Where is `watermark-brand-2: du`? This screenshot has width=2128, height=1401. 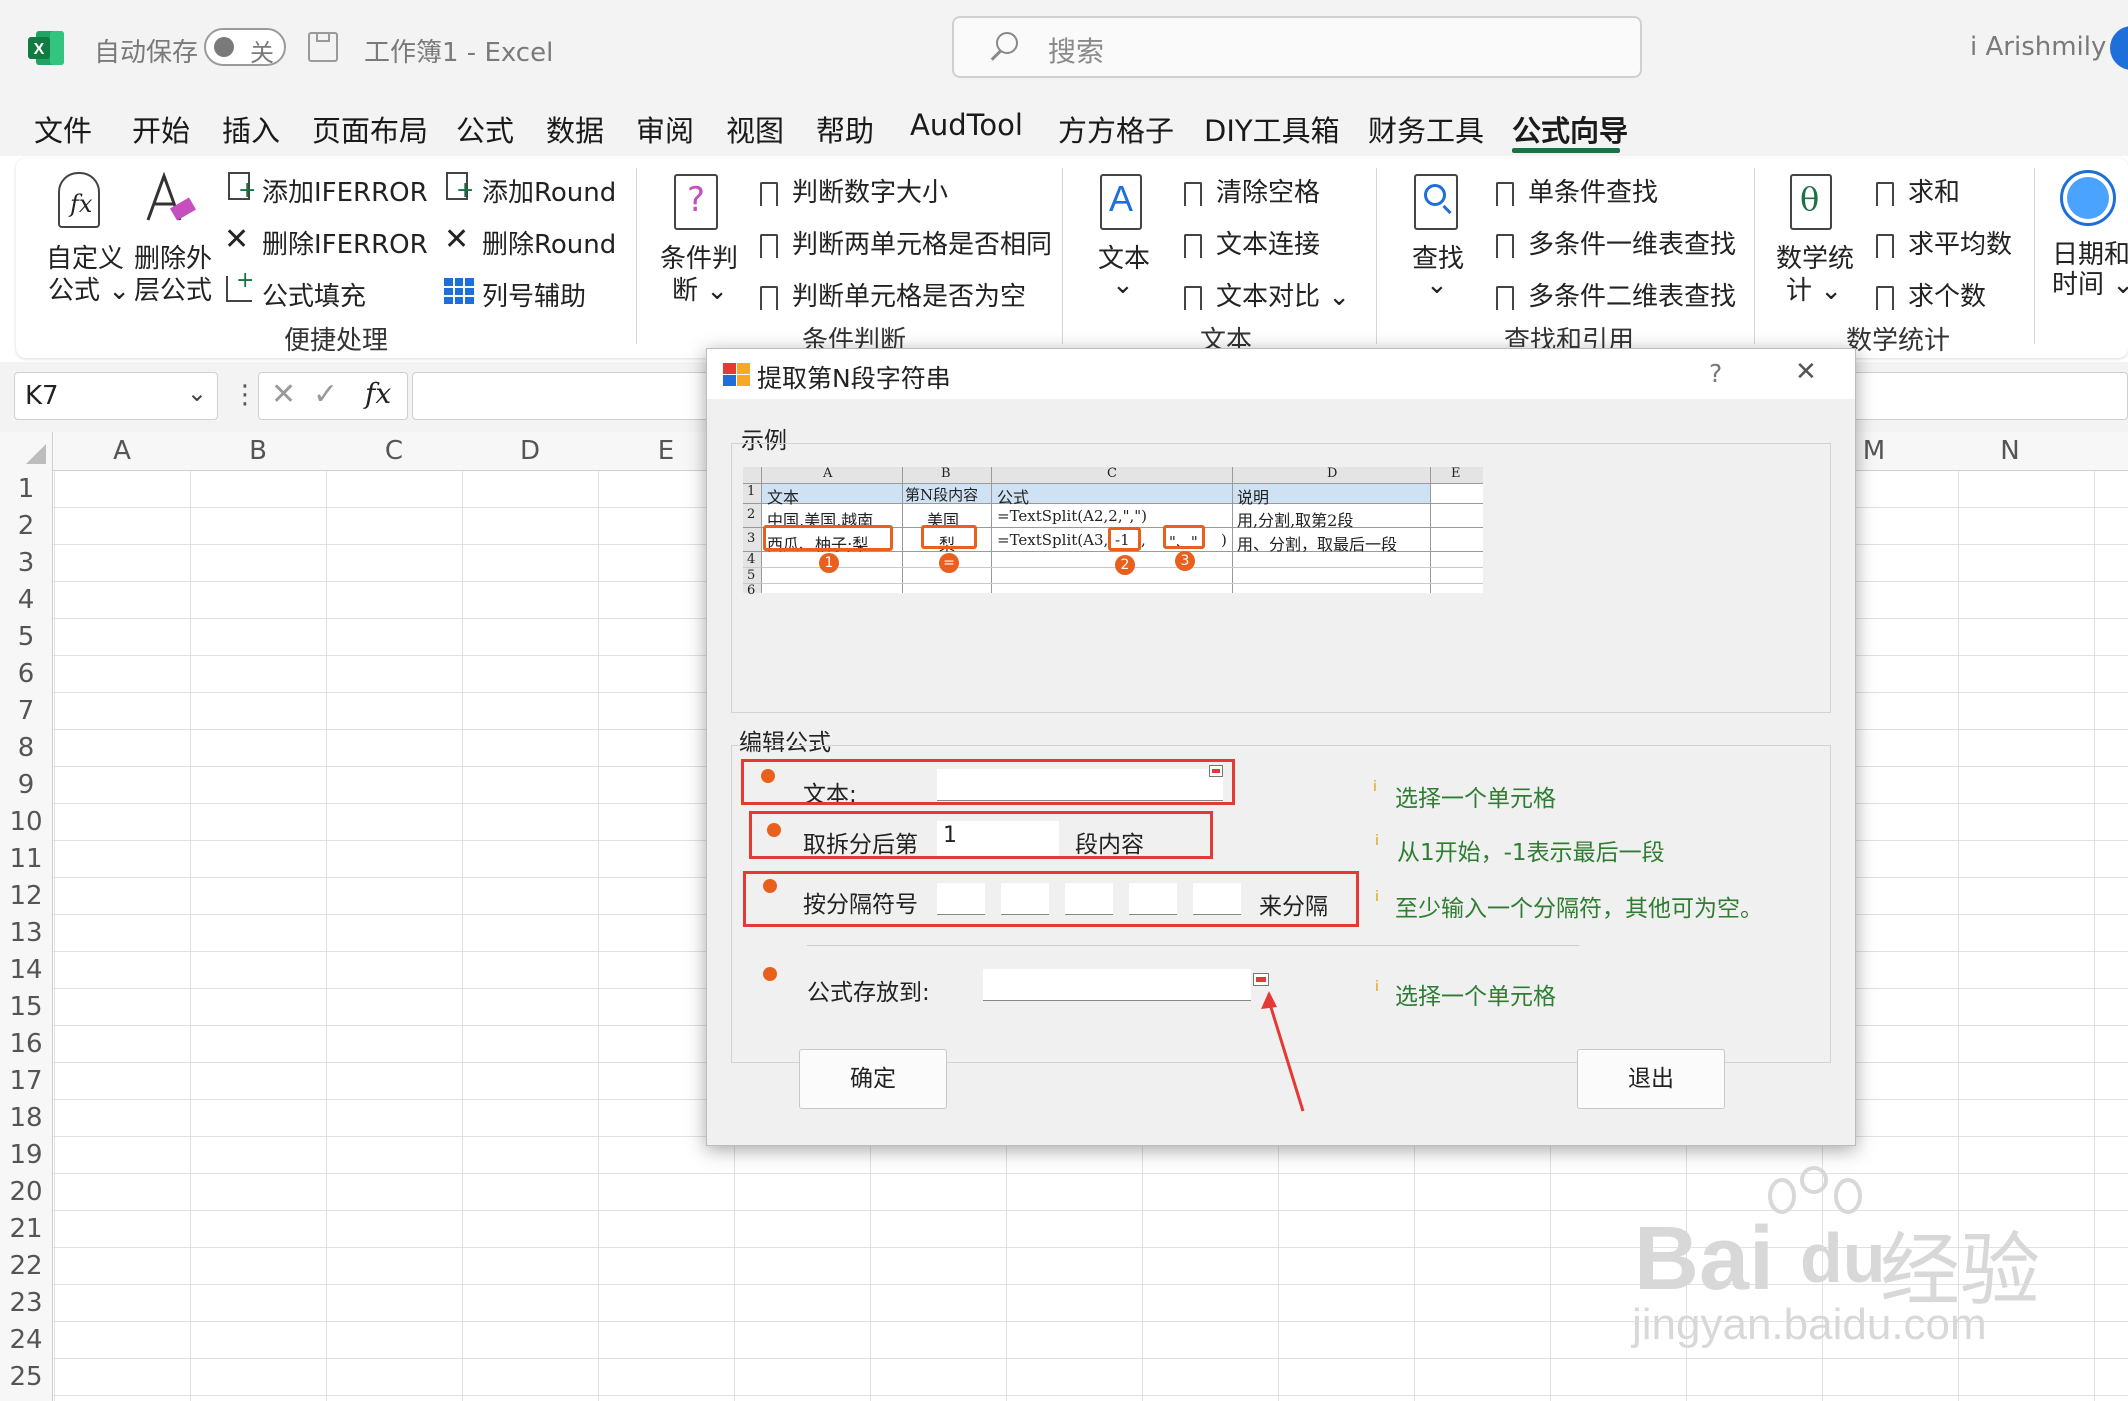 watermark-brand-2: du is located at coordinates (1843, 1258).